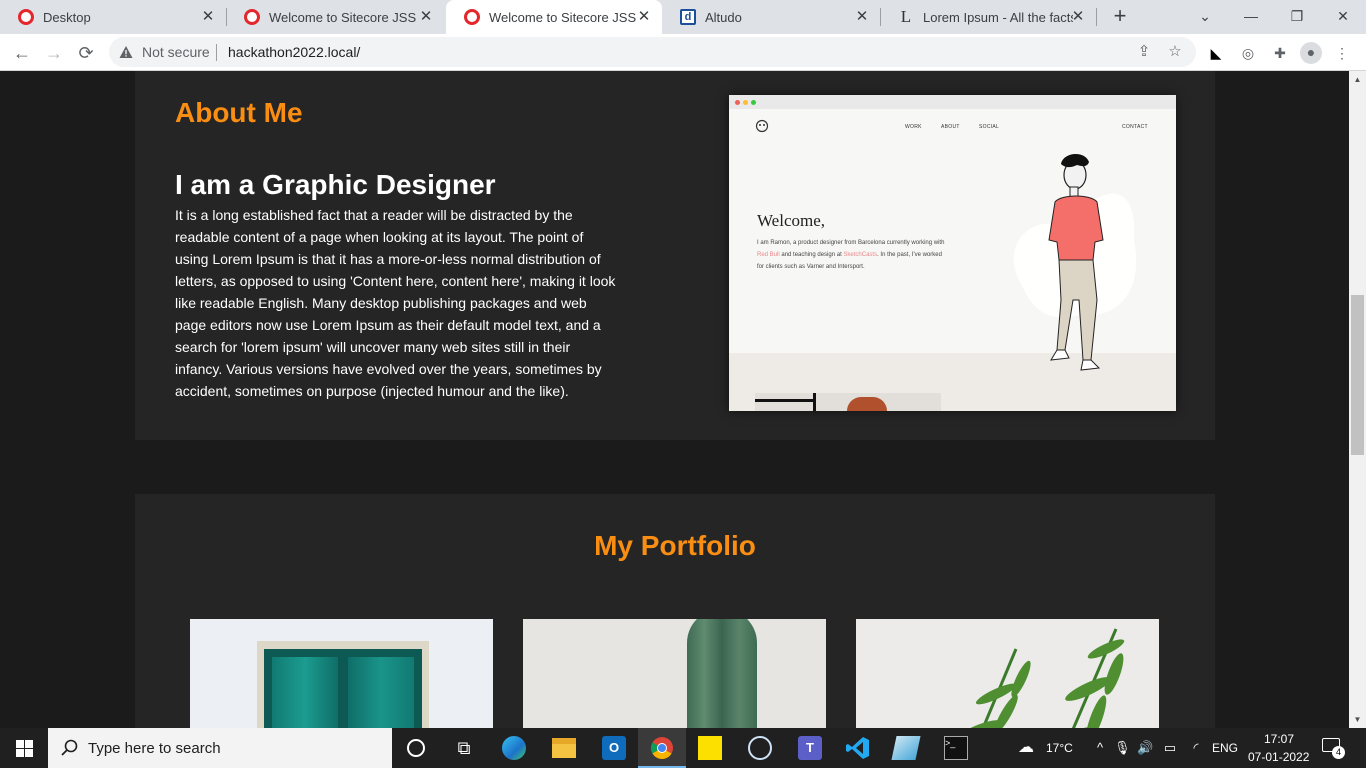 The image size is (1366, 768). I want to click on taskbar-file-explorer, so click(564, 748).